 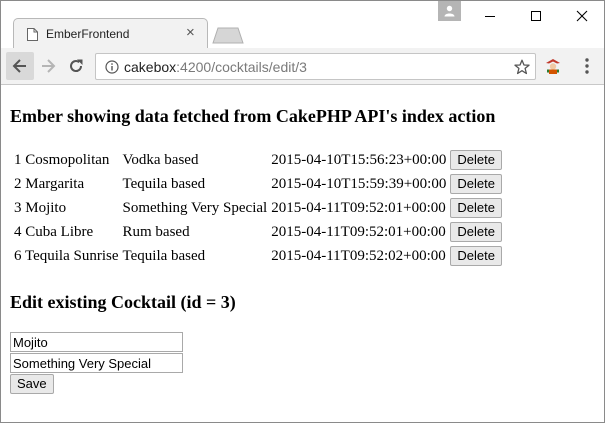 I want to click on edit-cocktail-heading: Edit existing Cocktail (id = 3), so click(x=123, y=302).